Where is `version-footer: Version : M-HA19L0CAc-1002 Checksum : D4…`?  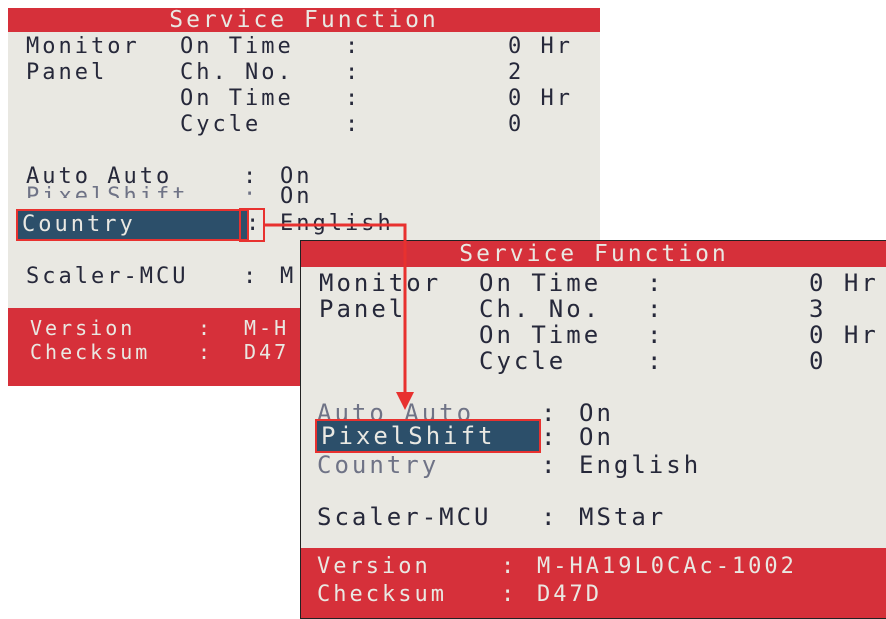 version-footer: Version : M-HA19L0CAc-1002 Checksum : D4… is located at coordinates (593, 583).